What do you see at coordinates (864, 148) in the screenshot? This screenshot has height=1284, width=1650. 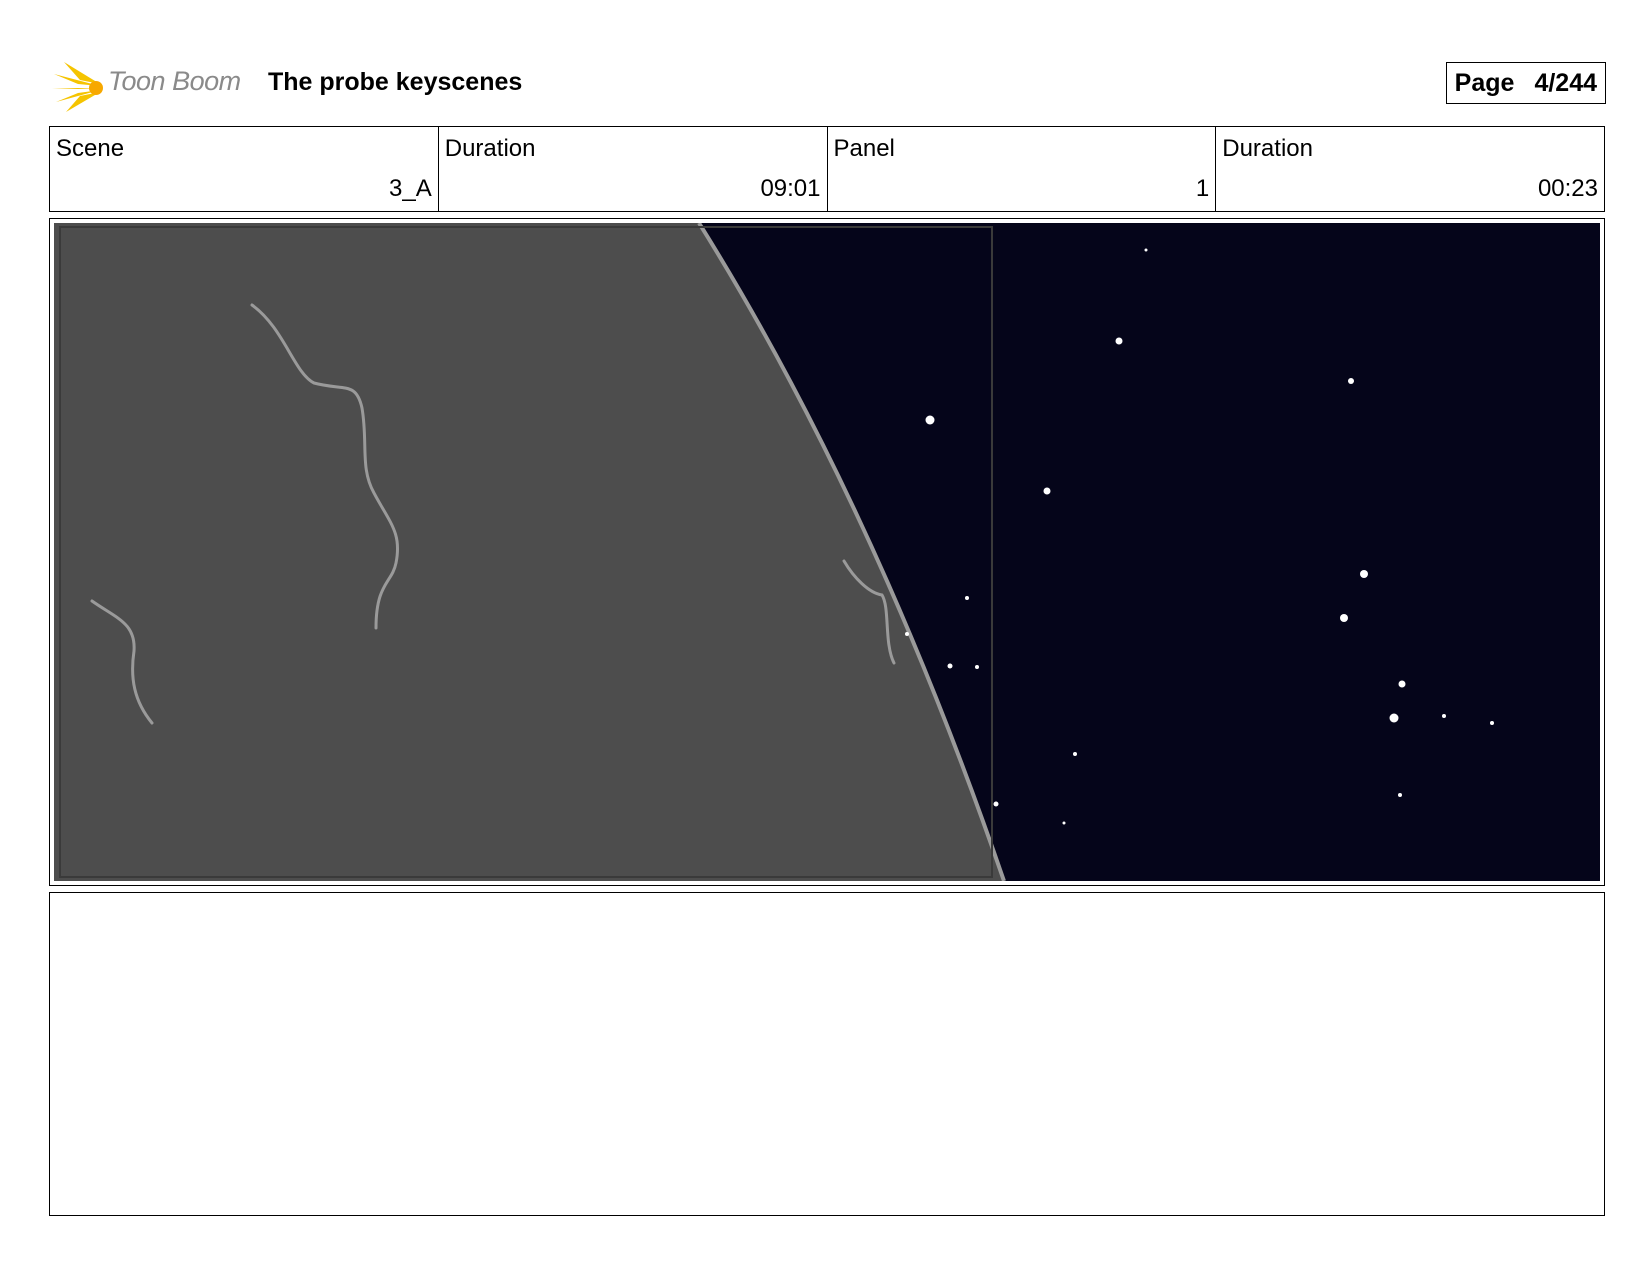 I see `panel-label: Panel` at bounding box center [864, 148].